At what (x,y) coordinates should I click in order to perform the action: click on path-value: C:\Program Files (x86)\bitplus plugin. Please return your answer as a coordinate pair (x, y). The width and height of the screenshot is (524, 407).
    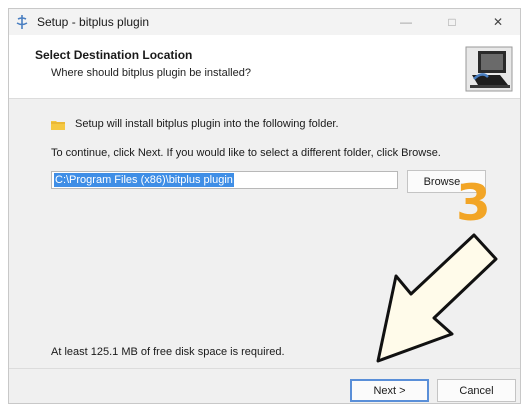
    Looking at the image, I should click on (144, 180).